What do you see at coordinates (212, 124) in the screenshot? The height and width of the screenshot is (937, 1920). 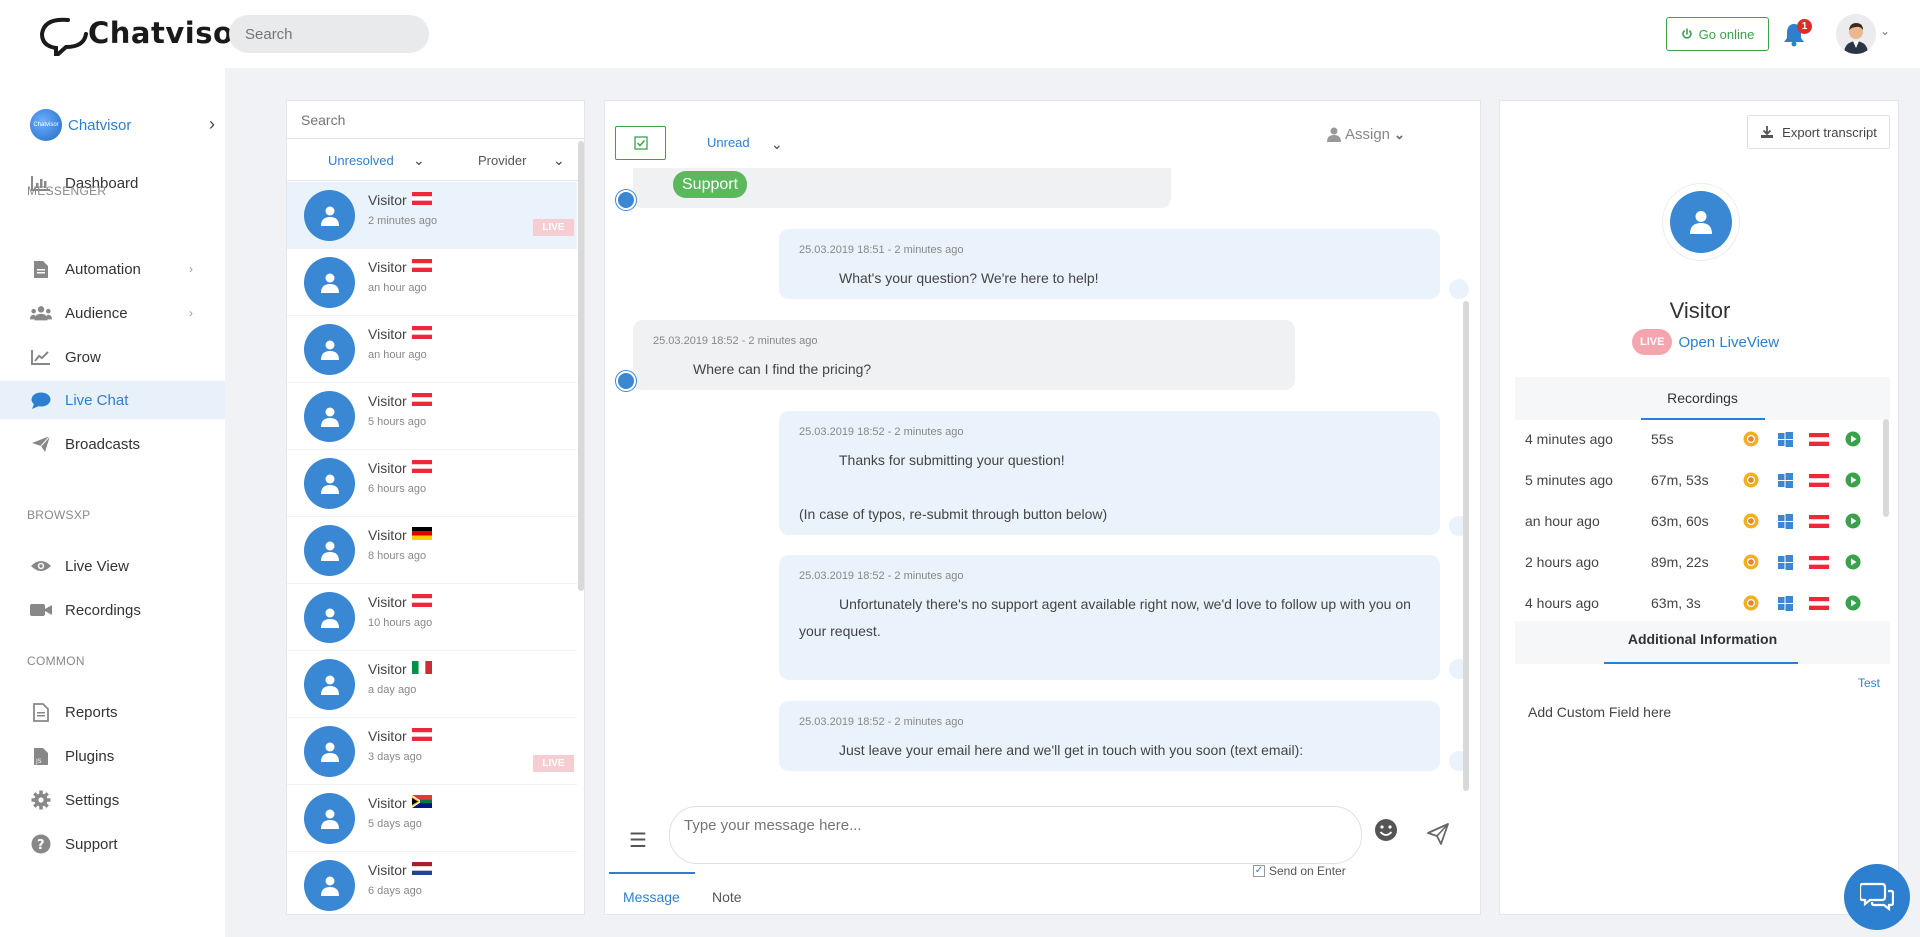 I see `chevron-right-icon: ›` at bounding box center [212, 124].